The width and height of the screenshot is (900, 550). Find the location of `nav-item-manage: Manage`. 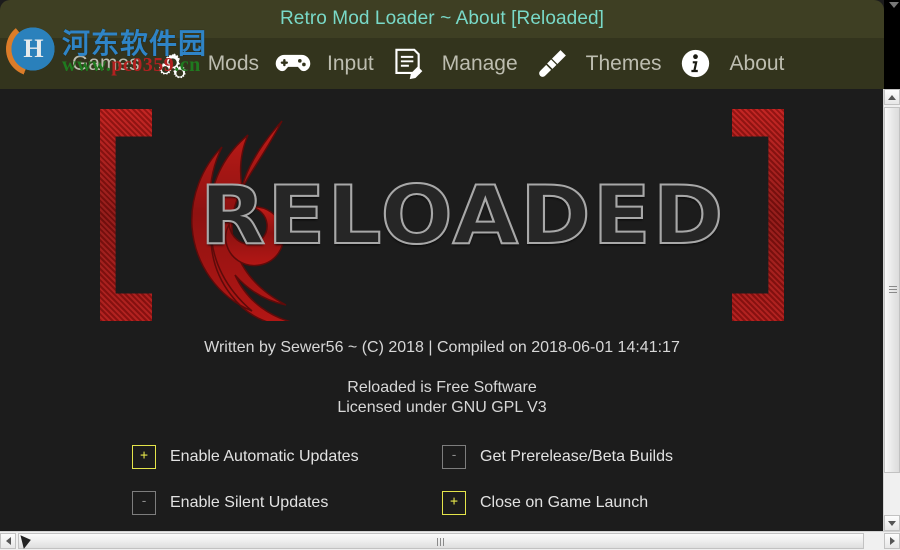

nav-item-manage: Manage is located at coordinates (500, 63).